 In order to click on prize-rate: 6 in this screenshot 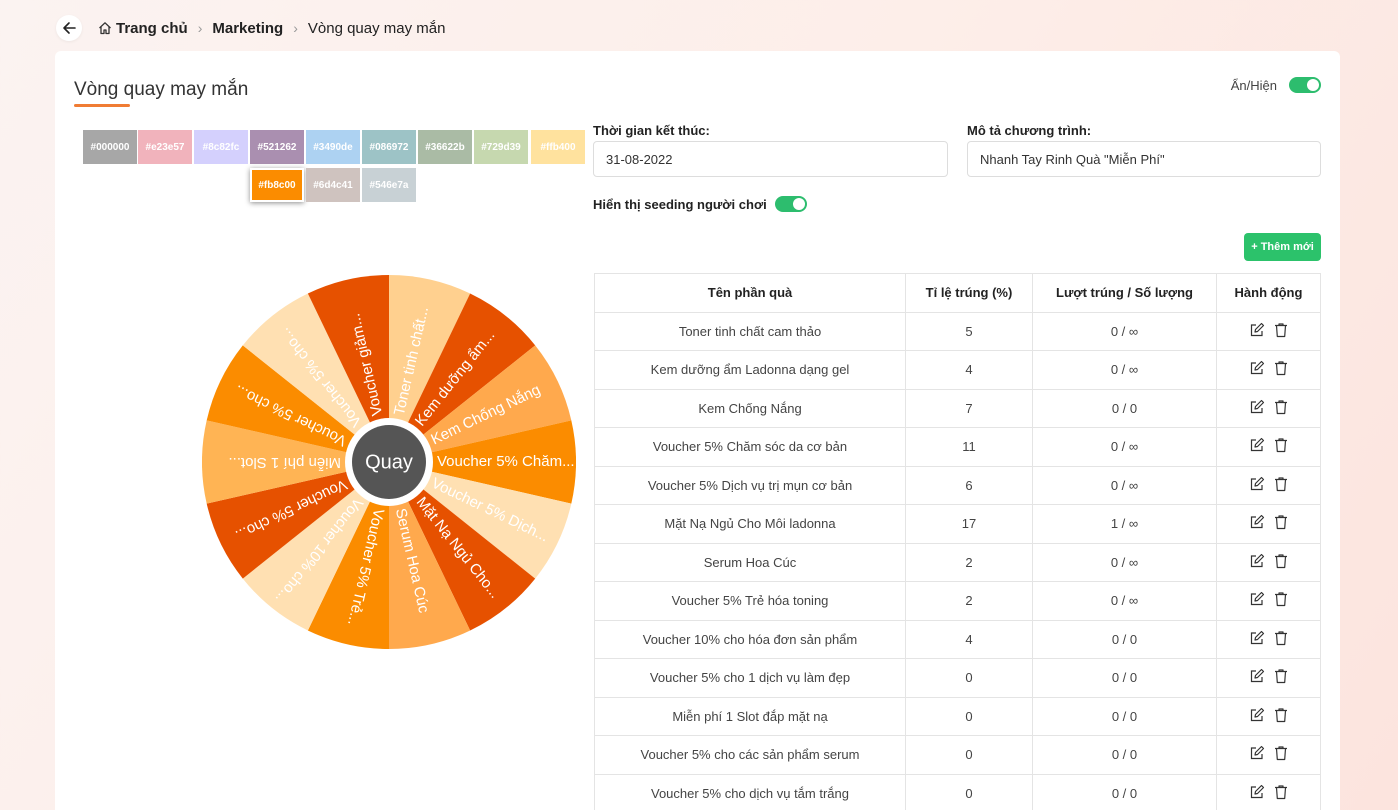, I will do `click(969, 485)`.